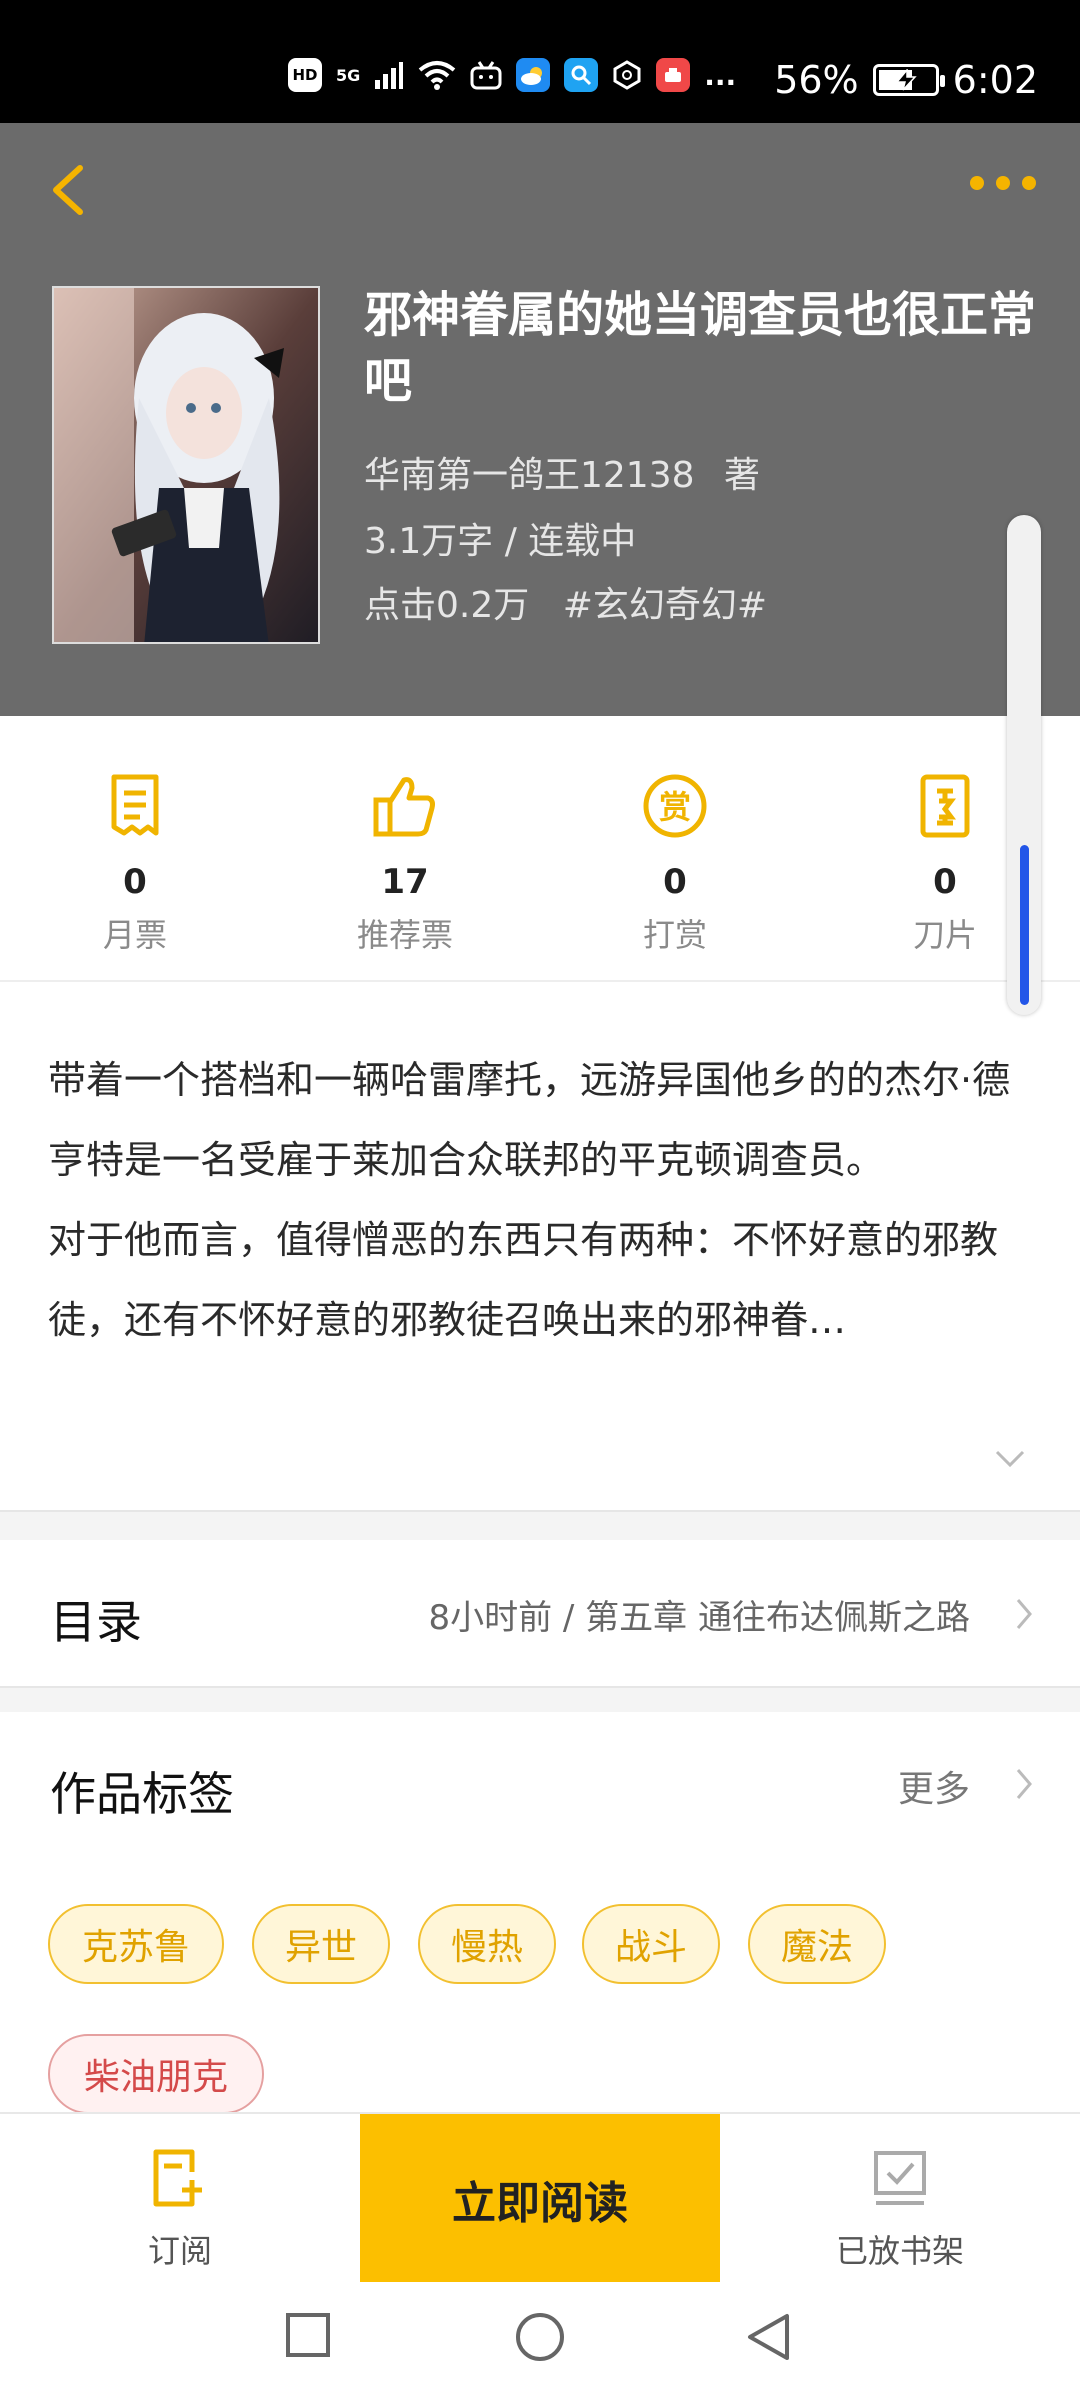  I want to click on subscribe-button: 订阅, so click(180, 2208).